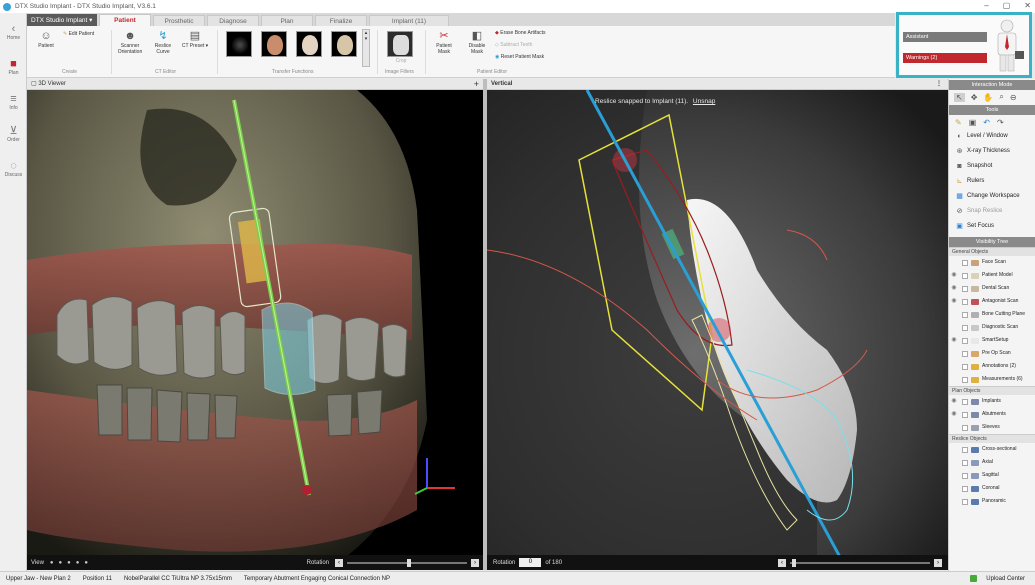 This screenshot has width=1035, height=585. Describe the element at coordinates (409, 20) in the screenshot. I see `tab-implant: Implant (11)` at that location.